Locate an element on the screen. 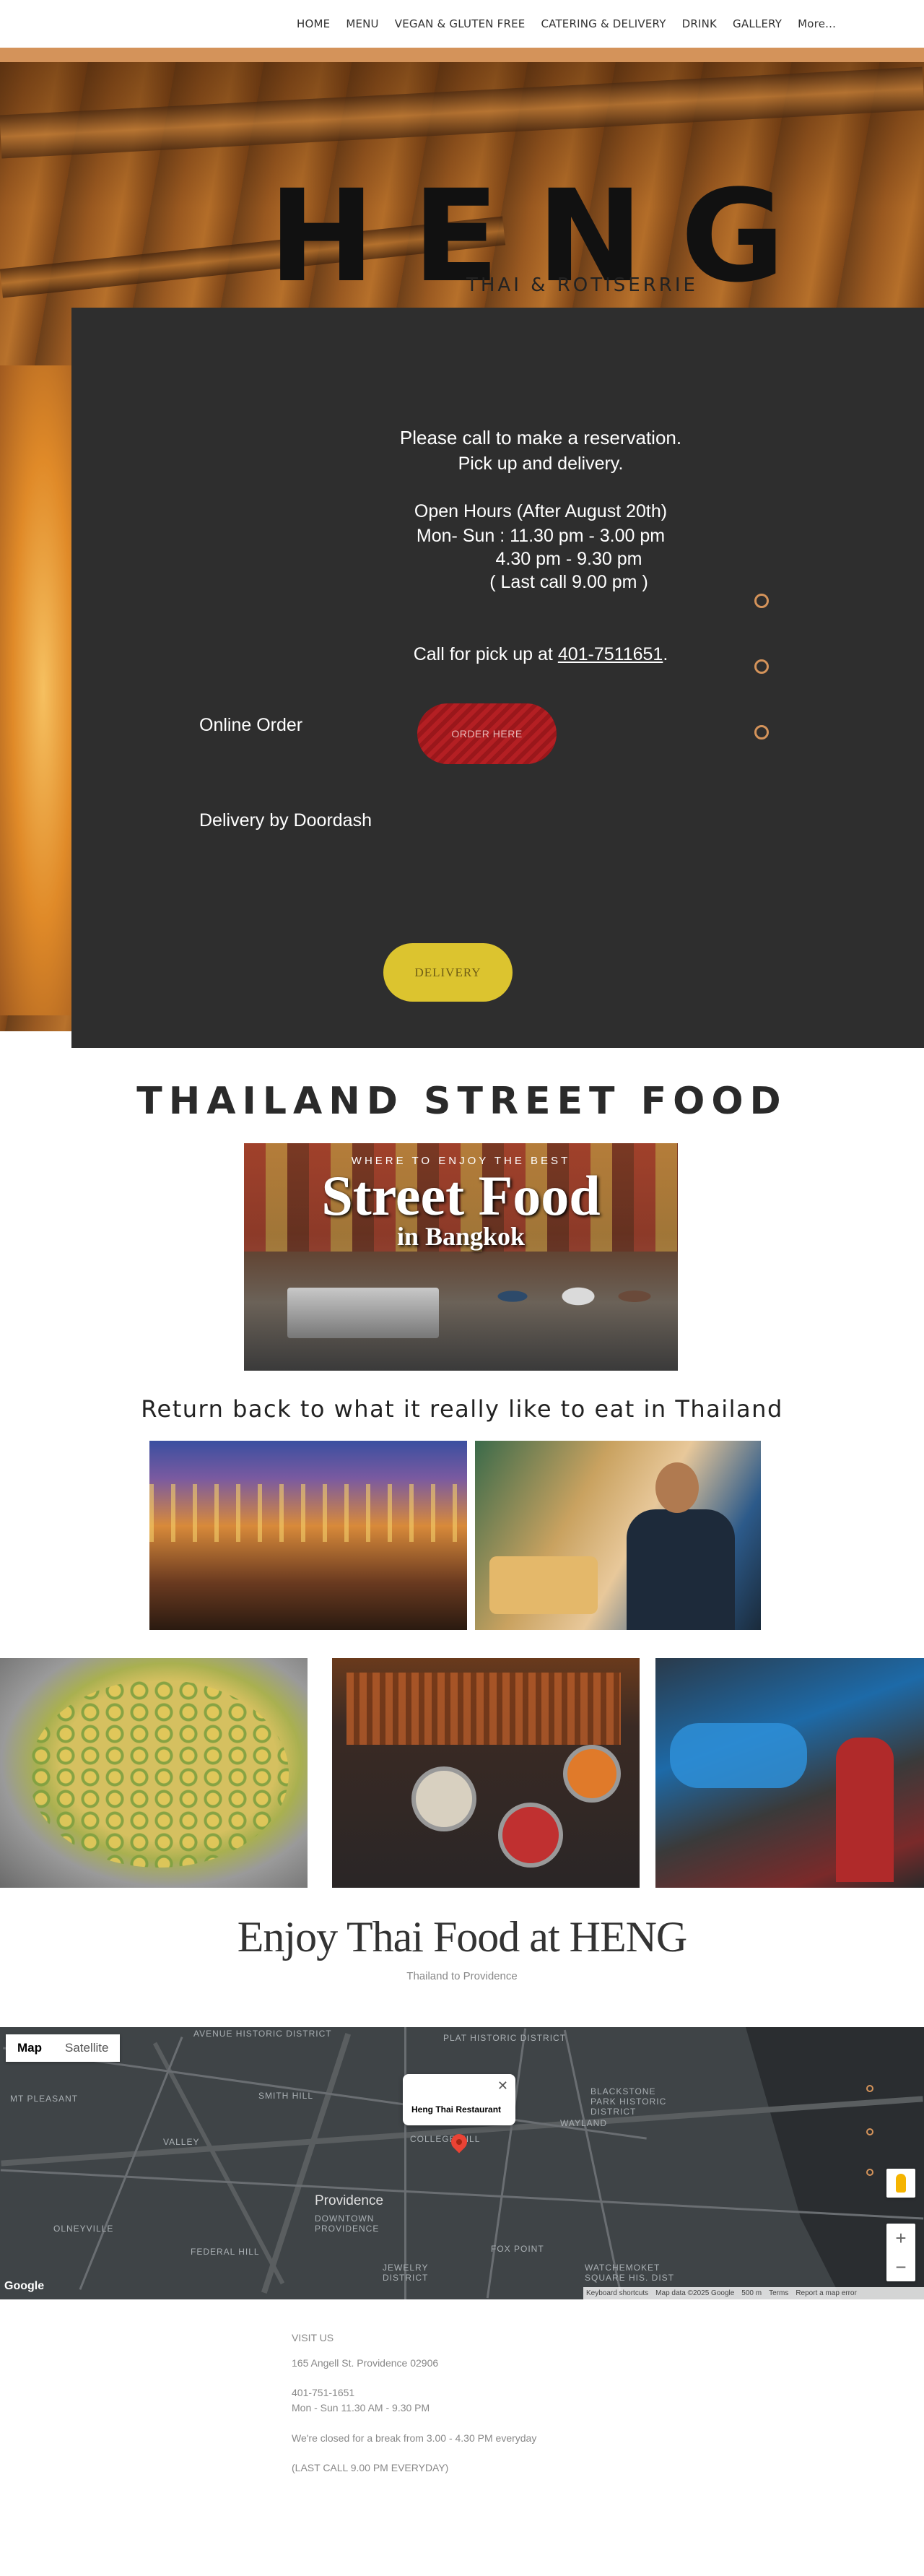 This screenshot has width=924, height=2576. map-label-blackstone: BLACKSTONE PARK HISTORIC DISTRICT is located at coordinates (628, 2101).